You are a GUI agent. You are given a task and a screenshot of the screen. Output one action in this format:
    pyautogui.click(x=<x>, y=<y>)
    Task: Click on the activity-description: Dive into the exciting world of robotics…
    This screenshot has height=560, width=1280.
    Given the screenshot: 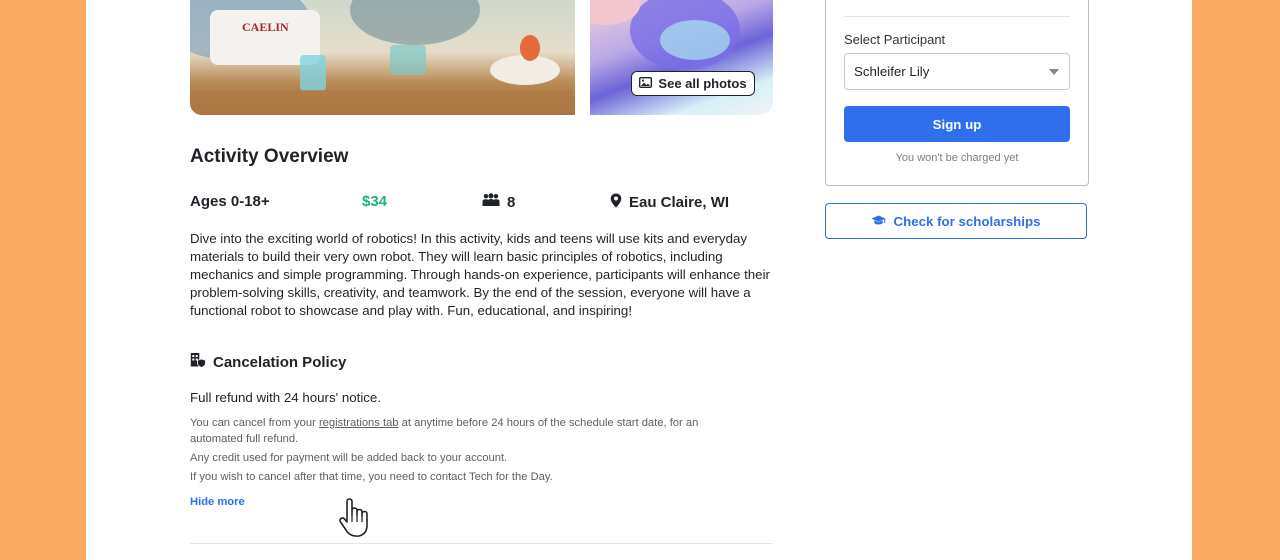 What is the action you would take?
    pyautogui.click(x=480, y=274)
    